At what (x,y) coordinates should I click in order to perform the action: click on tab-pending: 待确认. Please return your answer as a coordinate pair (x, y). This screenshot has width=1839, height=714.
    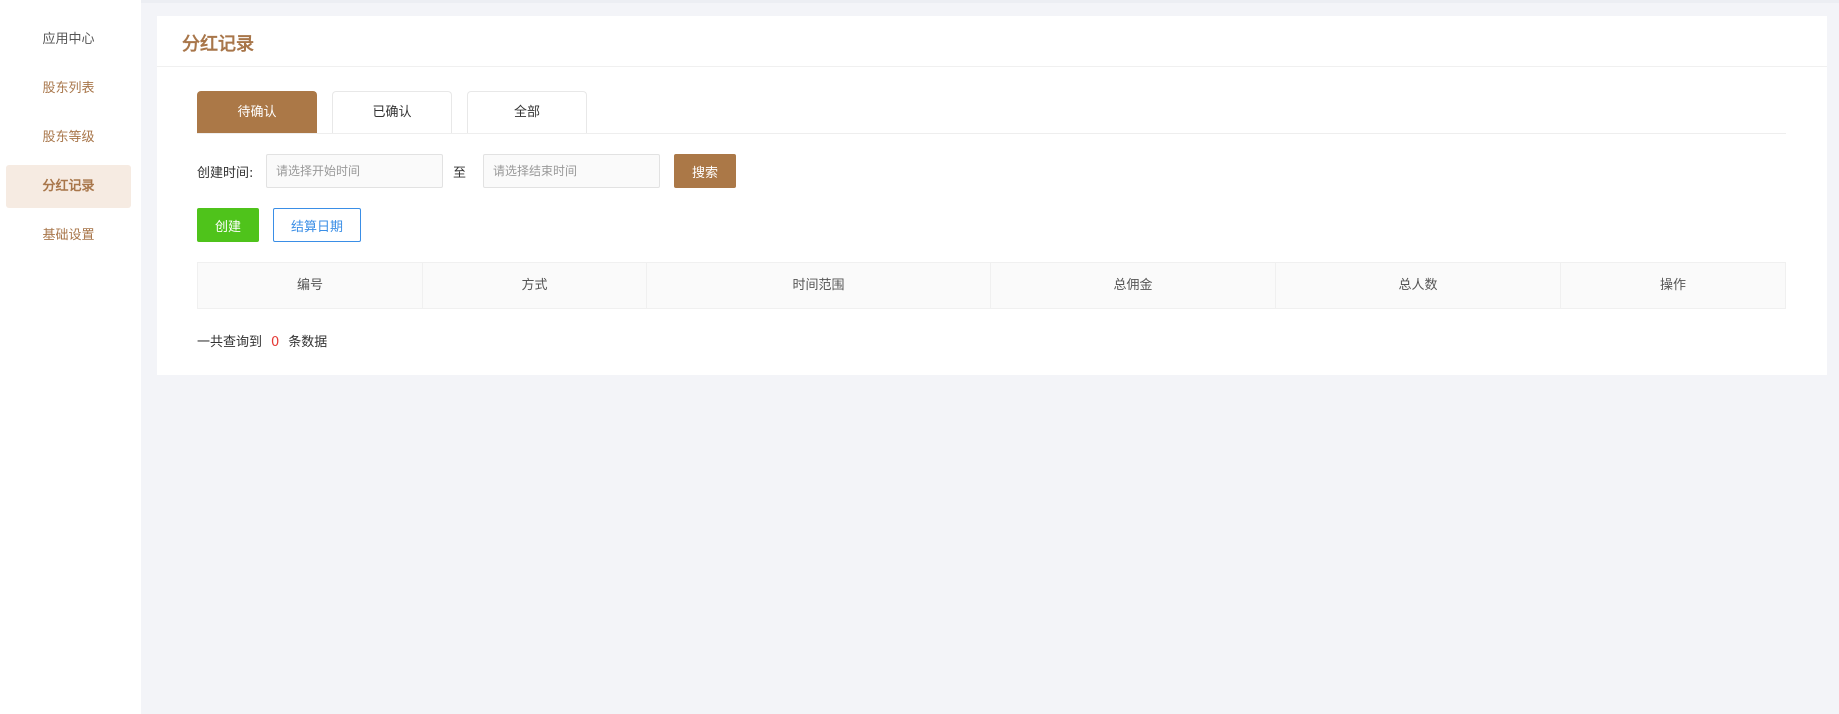
    Looking at the image, I should click on (257, 112).